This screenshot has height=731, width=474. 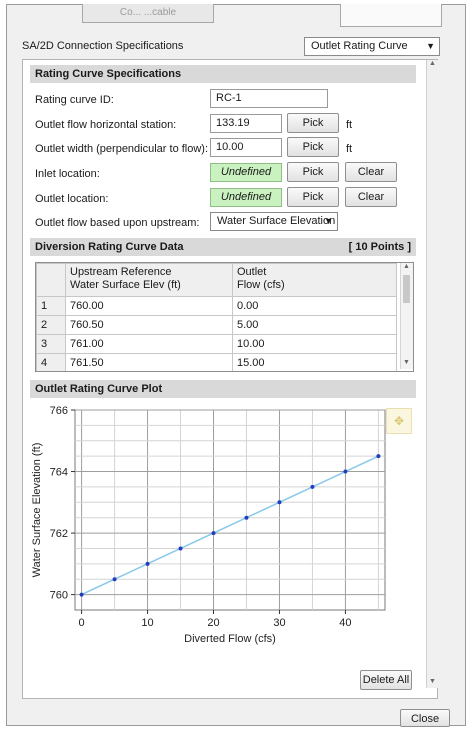 What do you see at coordinates (252, 272) in the screenshot?
I see `column-header-flow-line1: Outlet` at bounding box center [252, 272].